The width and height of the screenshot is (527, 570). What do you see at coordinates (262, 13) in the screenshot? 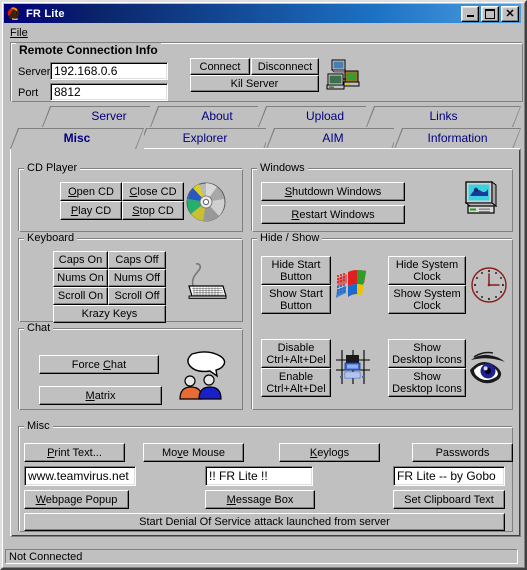
I see `title-bar: FR Lite ✕` at bounding box center [262, 13].